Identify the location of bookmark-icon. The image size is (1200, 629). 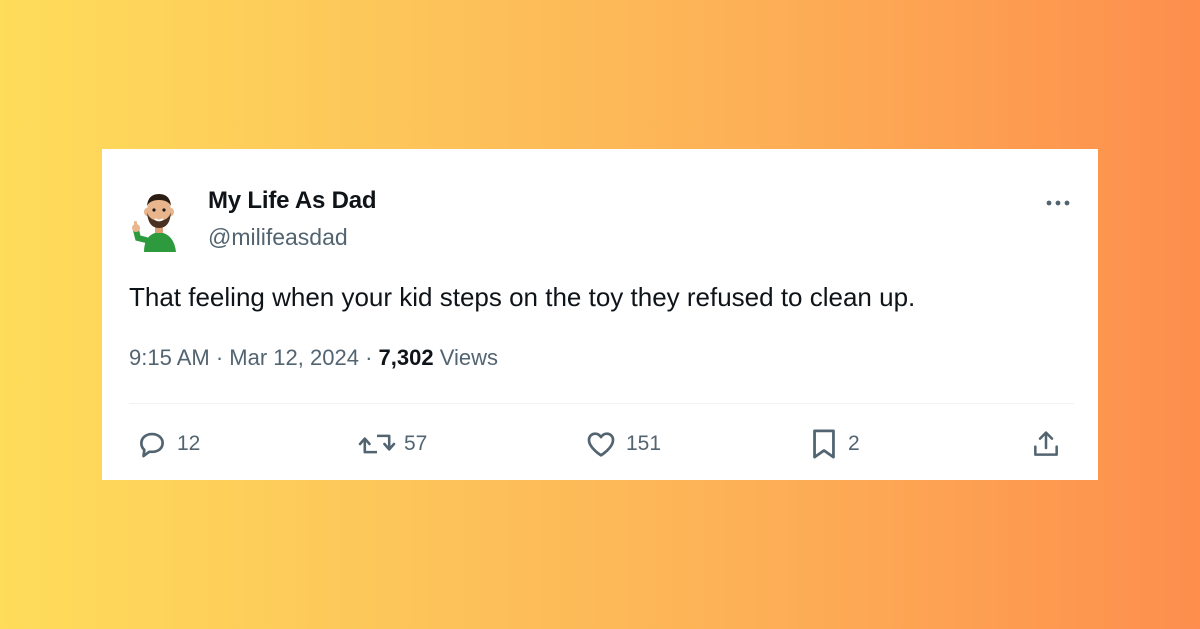
(824, 444).